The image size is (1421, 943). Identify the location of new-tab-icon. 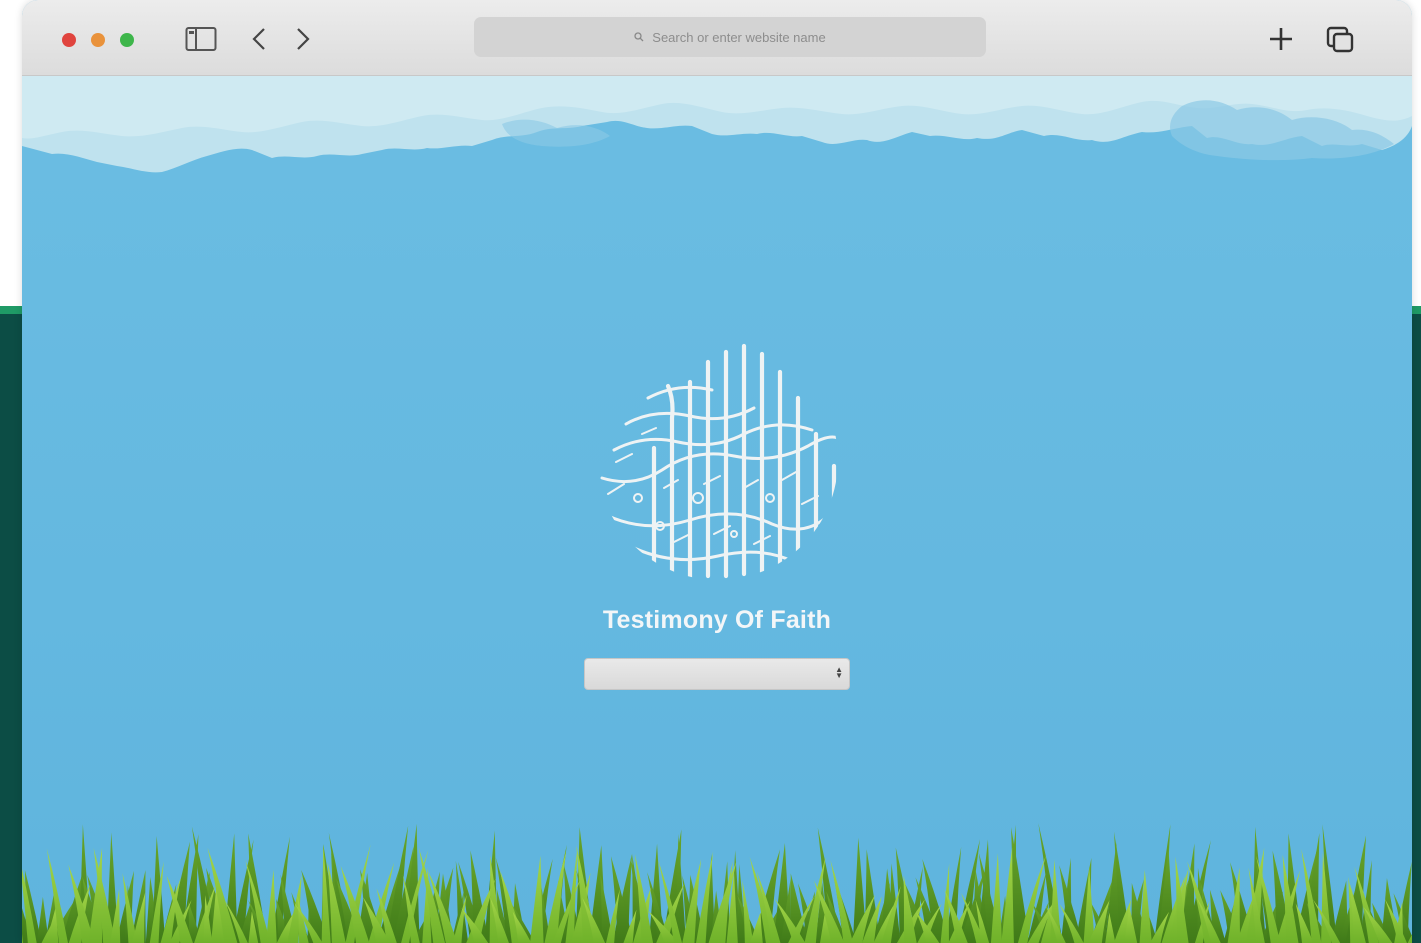
(1281, 39).